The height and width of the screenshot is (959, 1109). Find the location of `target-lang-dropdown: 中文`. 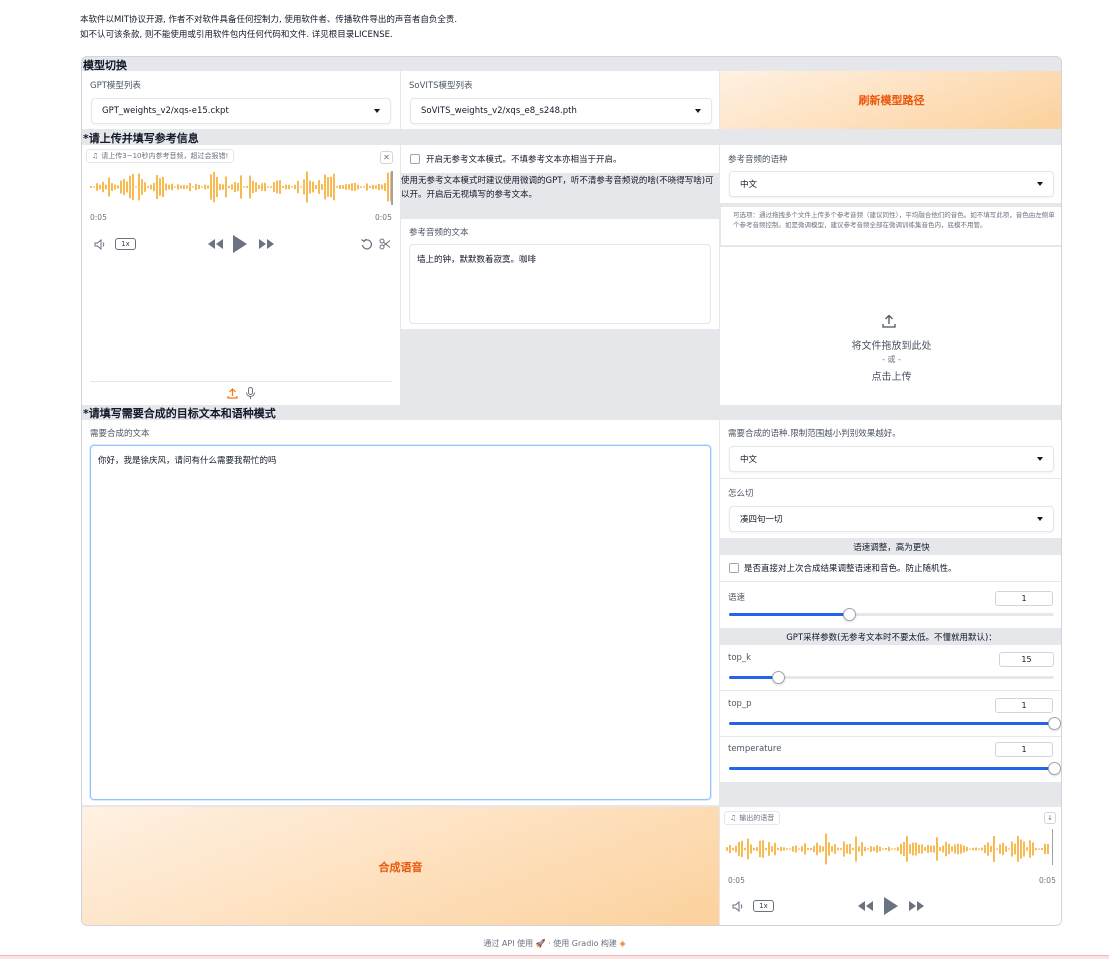

target-lang-dropdown: 中文 is located at coordinates (891, 459).